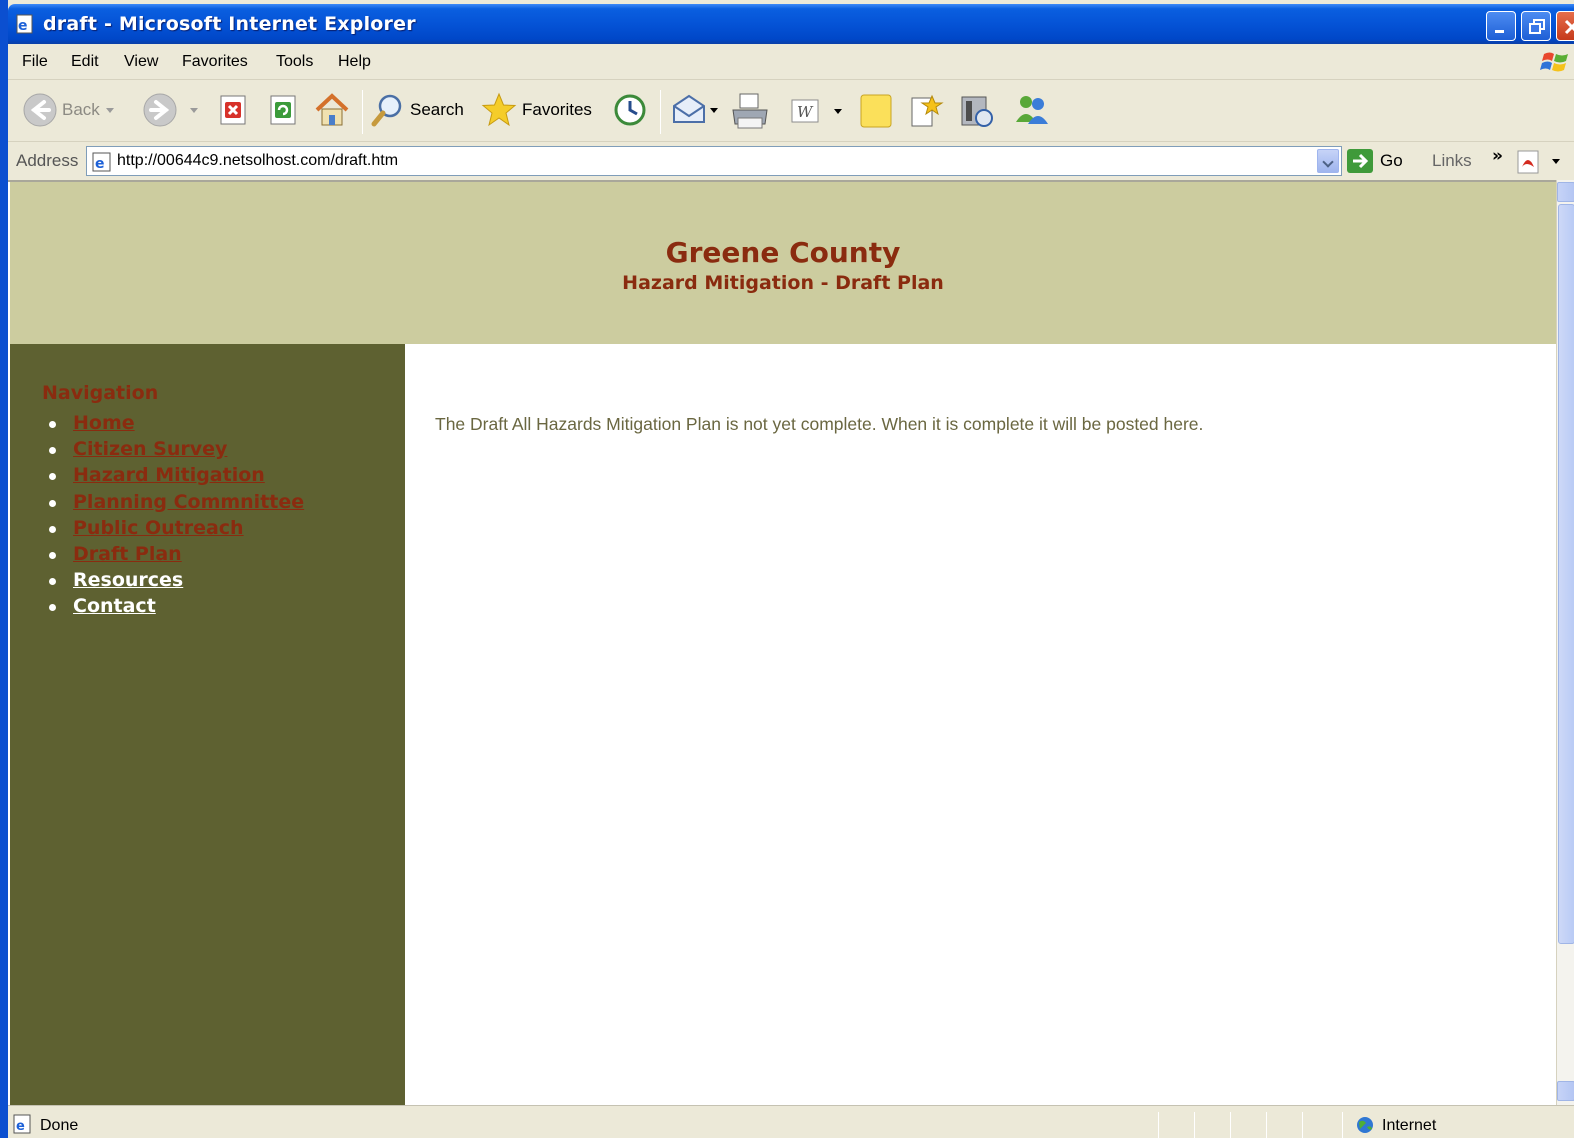  What do you see at coordinates (1565, 1091) in the screenshot?
I see `scroll-down-button` at bounding box center [1565, 1091].